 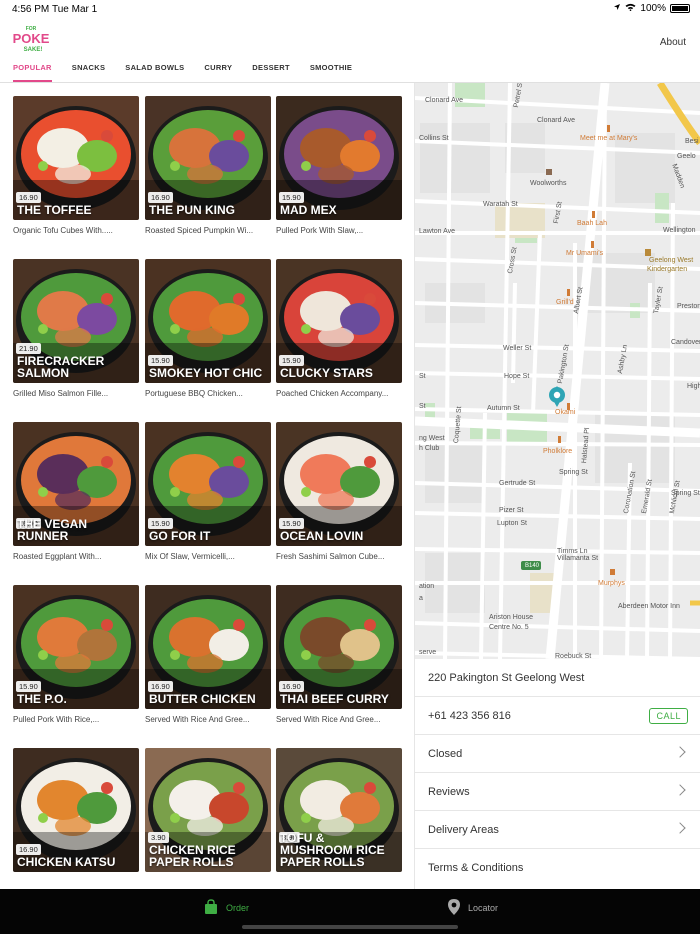 What do you see at coordinates (76, 158) in the screenshot?
I see `menu-item-image: 16.90 THE TOFFEE` at bounding box center [76, 158].